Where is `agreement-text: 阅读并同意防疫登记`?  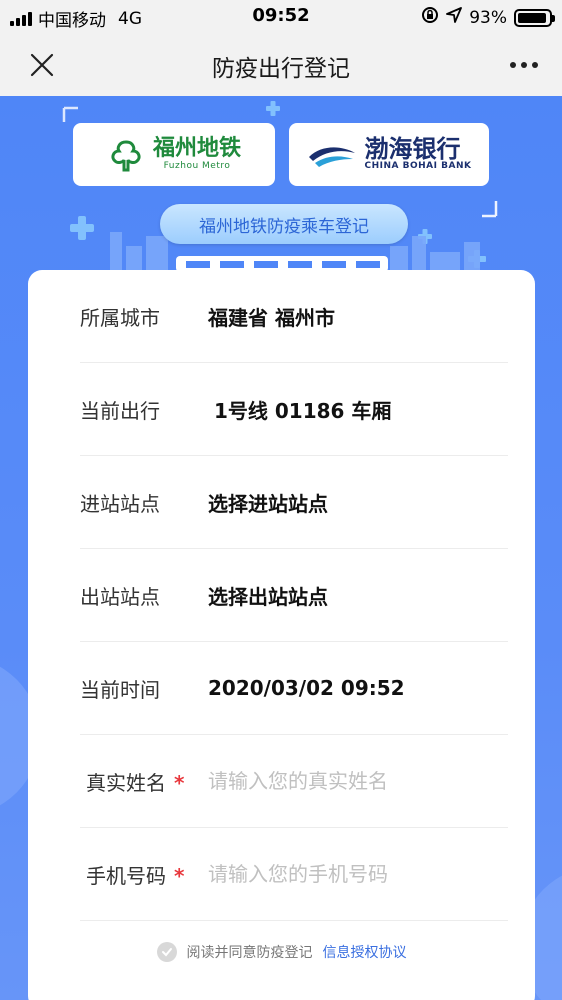
agreement-text: 阅读并同意防疫登记 is located at coordinates (249, 953).